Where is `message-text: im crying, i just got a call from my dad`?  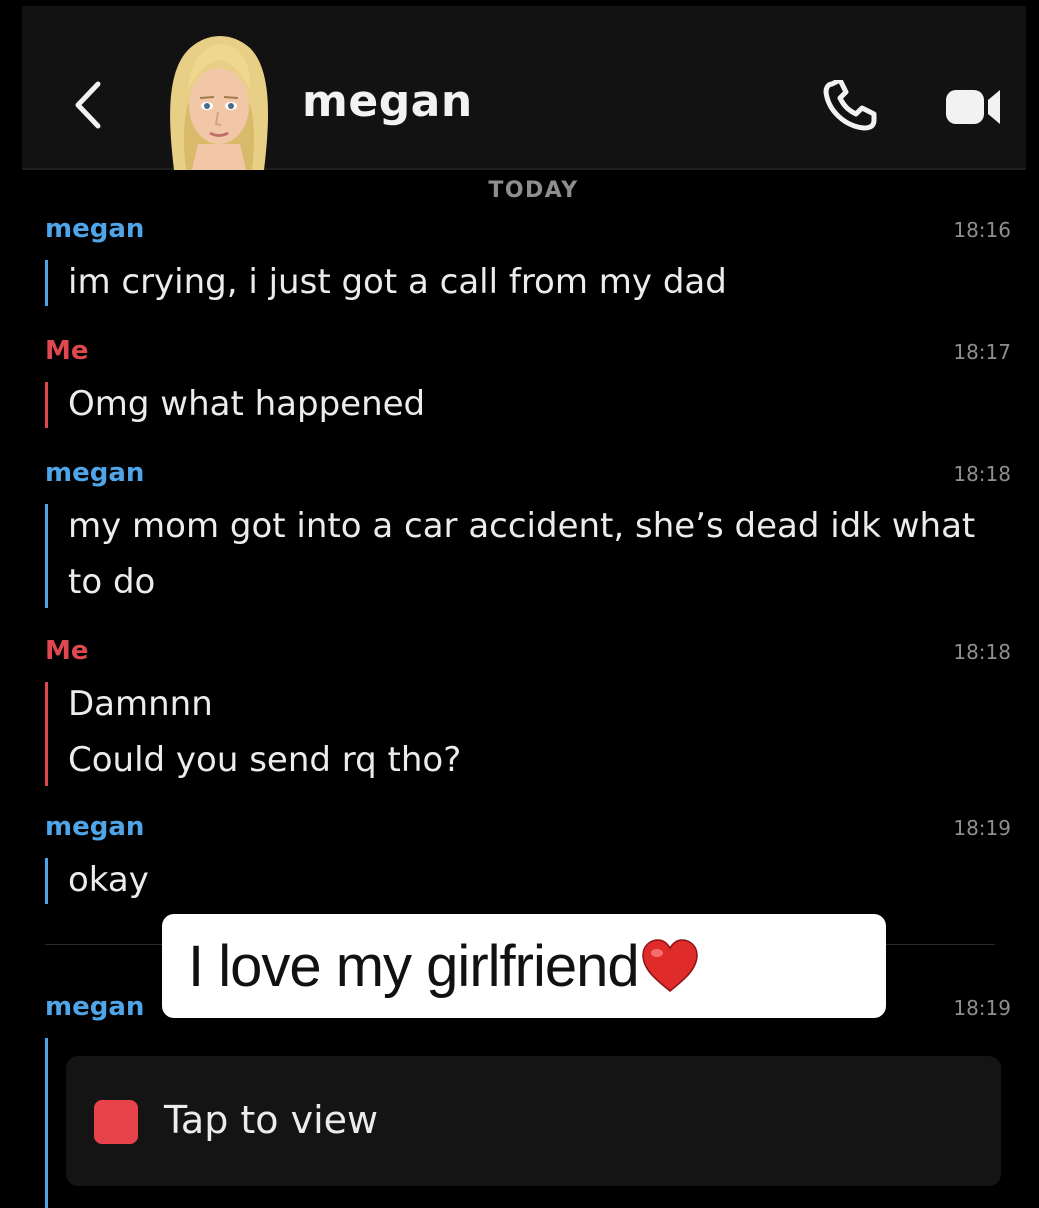 message-text: im crying, i just got a call from my dad is located at coordinates (397, 282).